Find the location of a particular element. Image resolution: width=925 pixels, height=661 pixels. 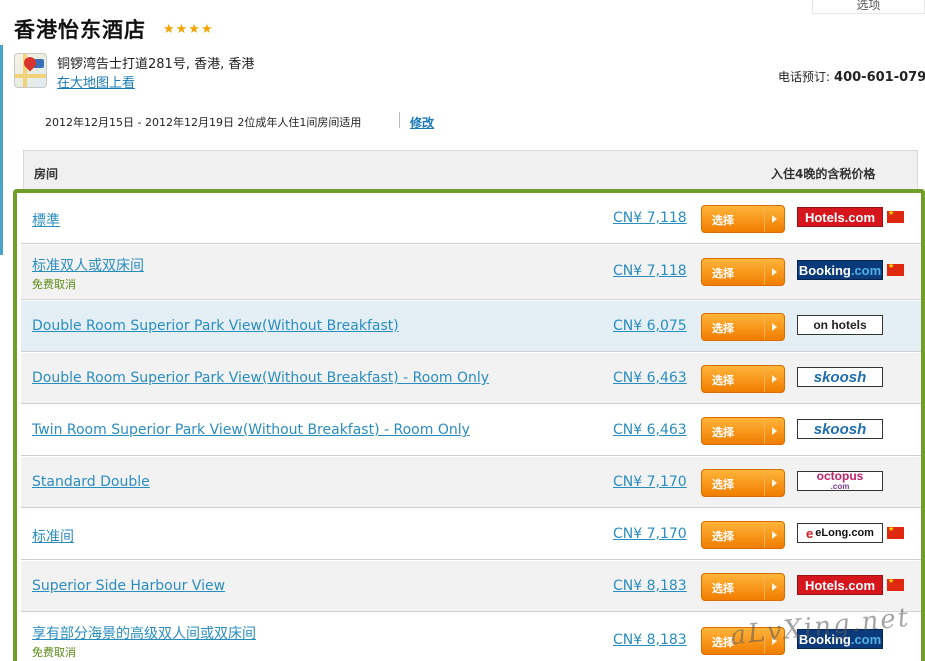

room-name-link: Standard Double is located at coordinates (91, 482).